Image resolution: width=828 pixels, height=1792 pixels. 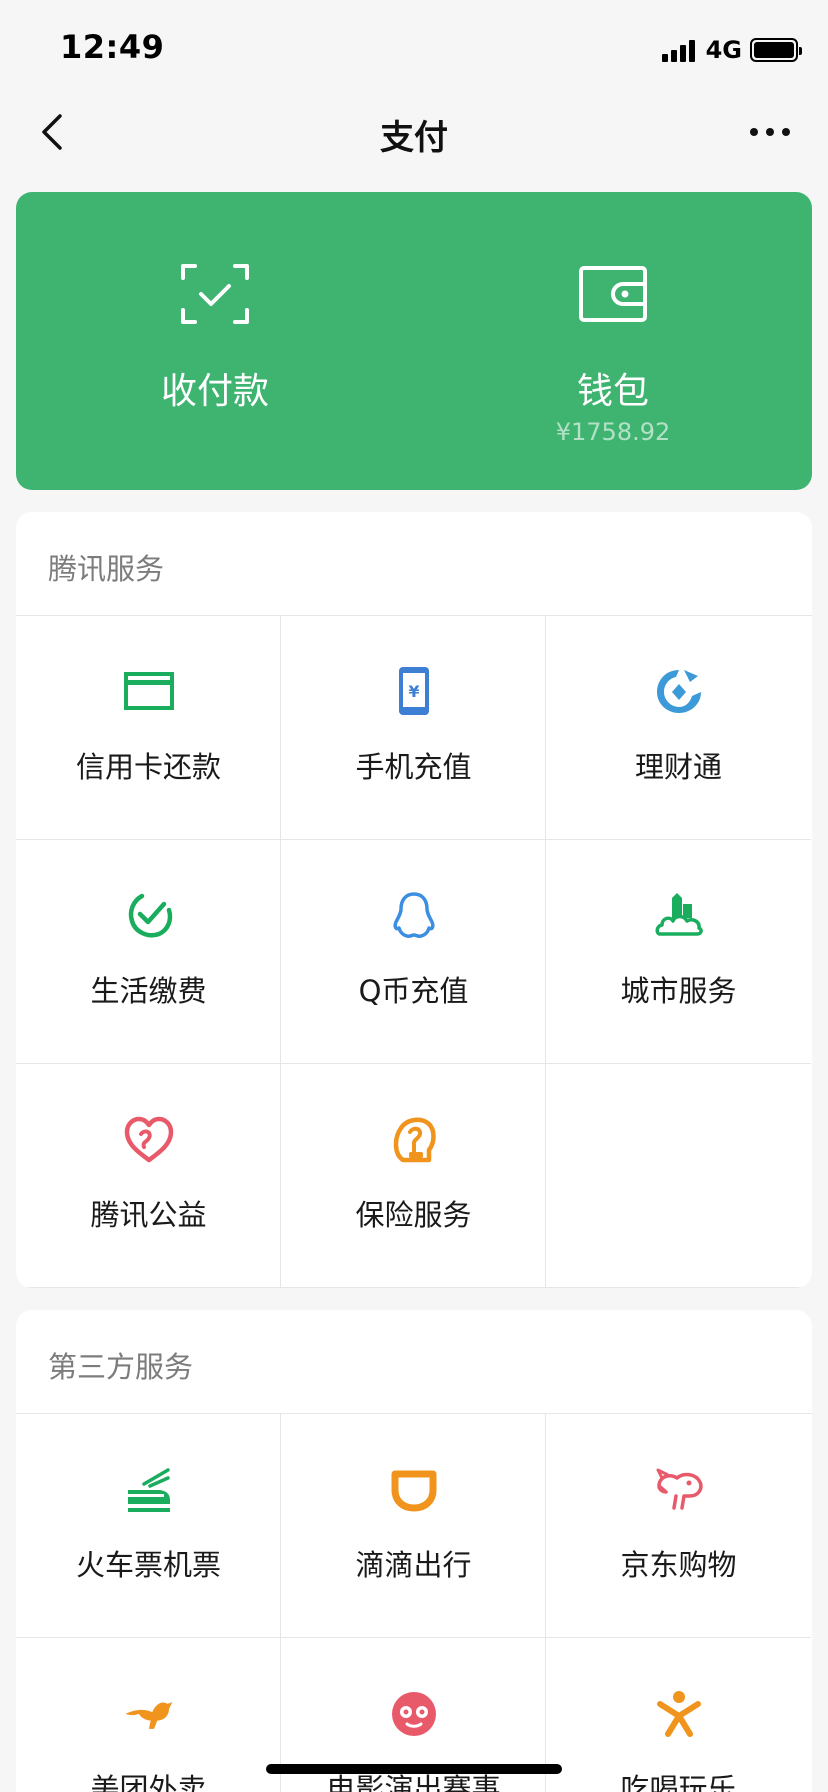 I want to click on service-train-flight: 火车票机票, so click(x=148, y=1526).